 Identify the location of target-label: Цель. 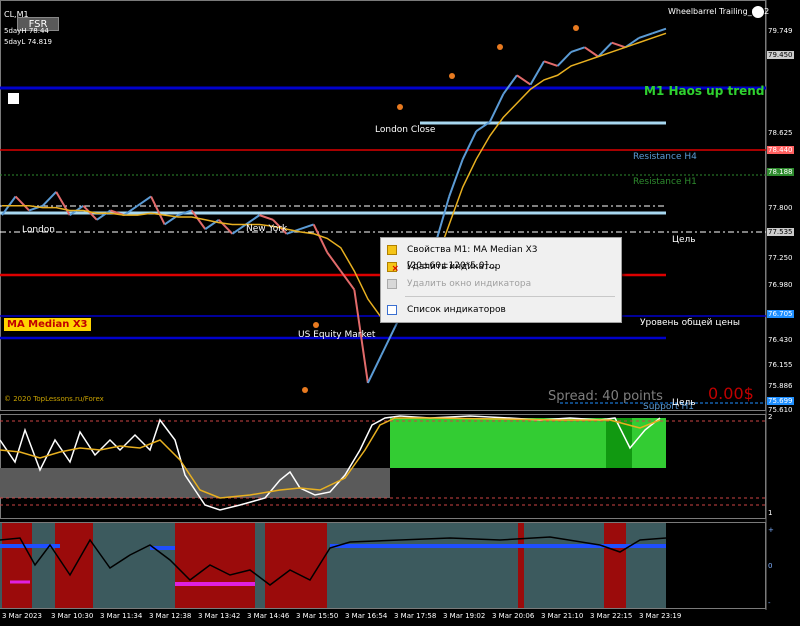
(684, 240).